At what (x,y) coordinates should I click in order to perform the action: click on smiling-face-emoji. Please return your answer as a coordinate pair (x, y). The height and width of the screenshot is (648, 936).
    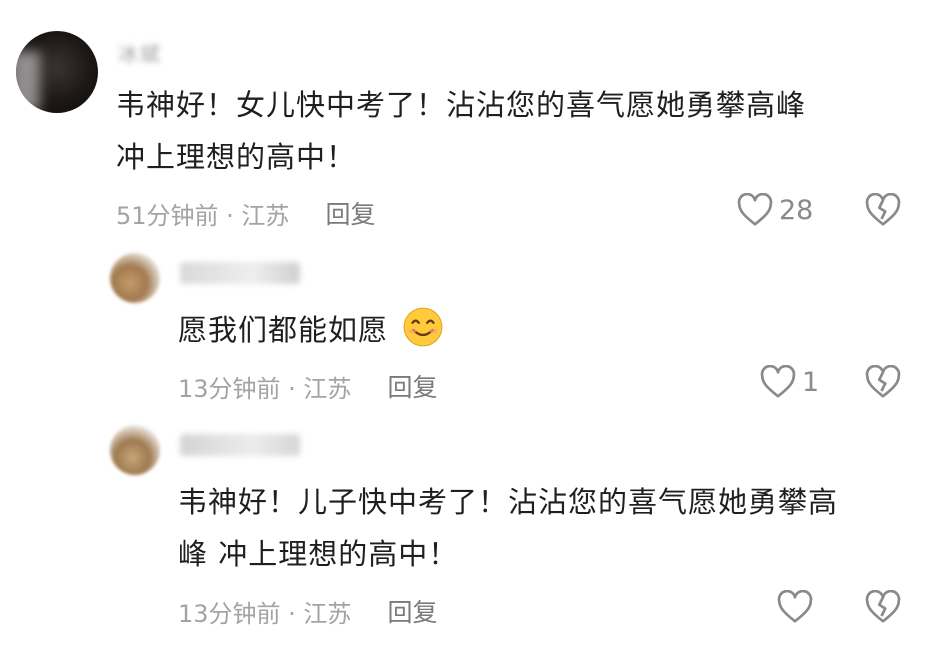
    Looking at the image, I should click on (423, 327).